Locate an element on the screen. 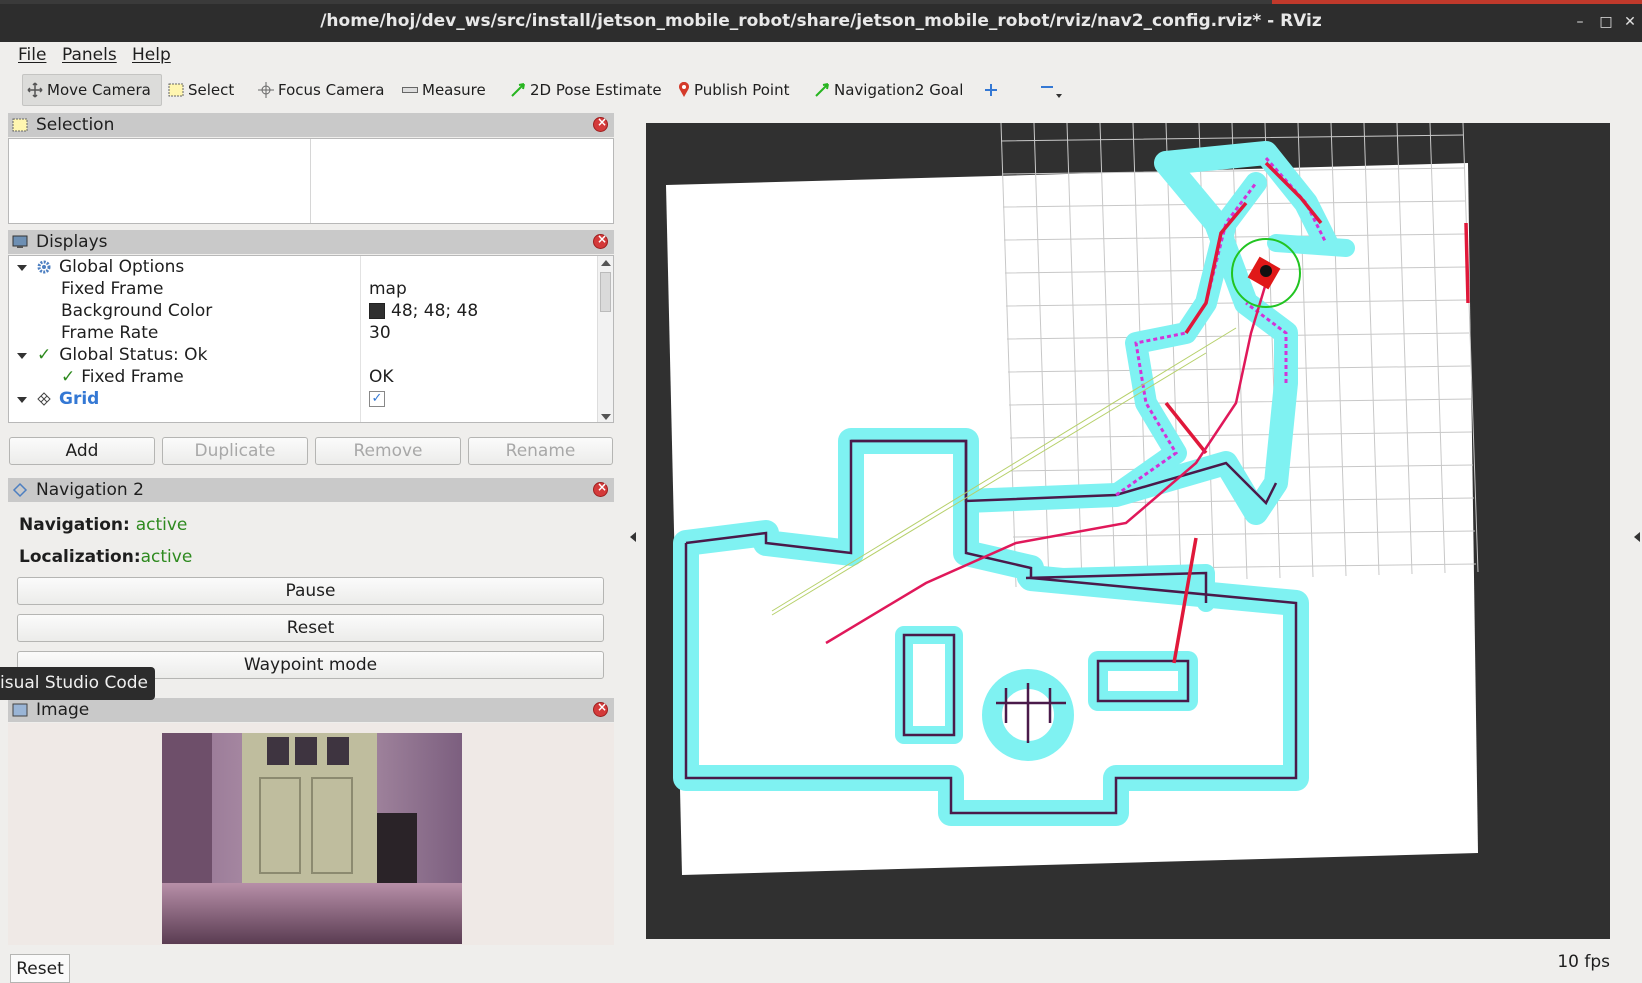 The image size is (1642, 983). close-icon: ✕ is located at coordinates (1630, 22).